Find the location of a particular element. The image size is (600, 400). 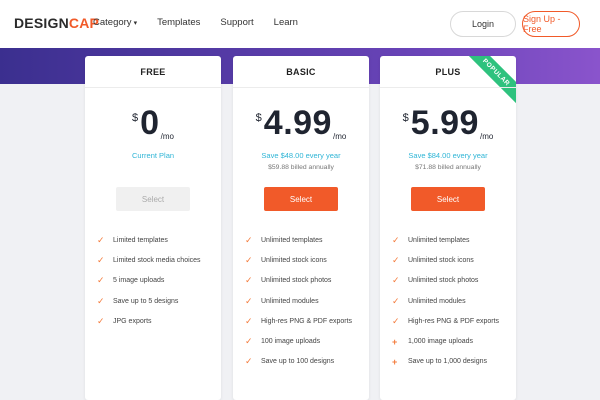

nav-item-templates: Templates is located at coordinates (178, 22).